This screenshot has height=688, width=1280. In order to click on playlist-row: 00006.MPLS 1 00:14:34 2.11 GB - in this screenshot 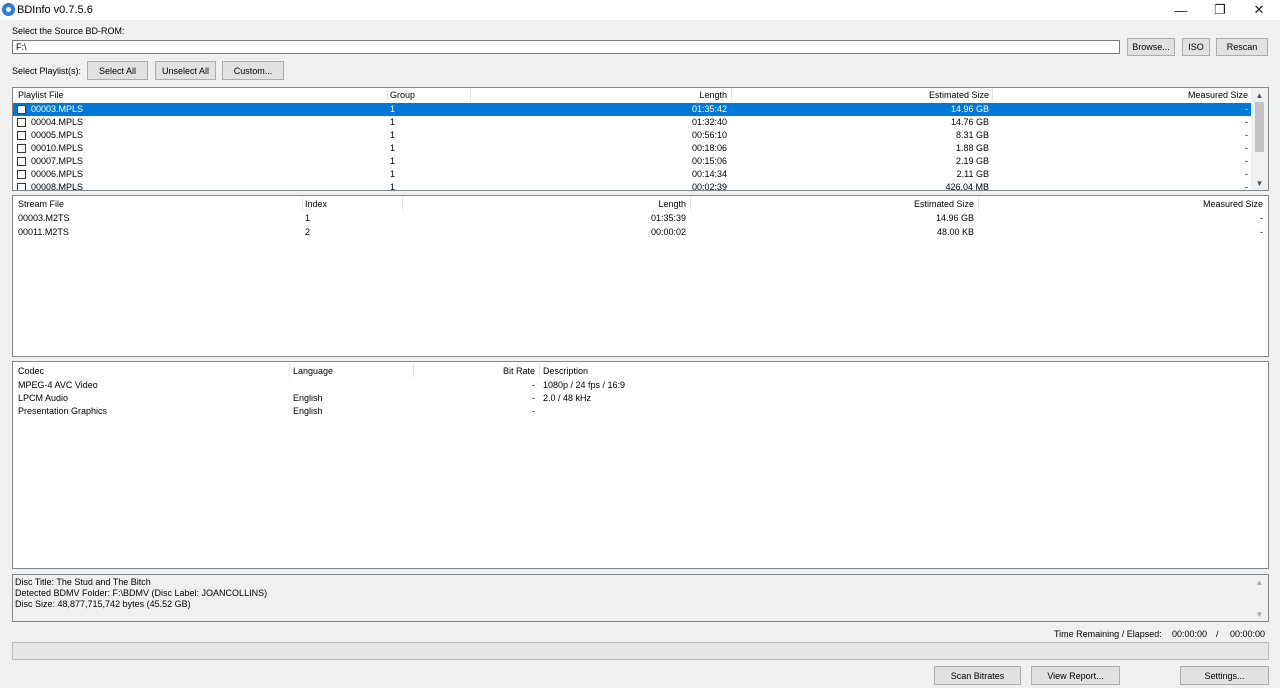, I will do `click(632, 174)`.